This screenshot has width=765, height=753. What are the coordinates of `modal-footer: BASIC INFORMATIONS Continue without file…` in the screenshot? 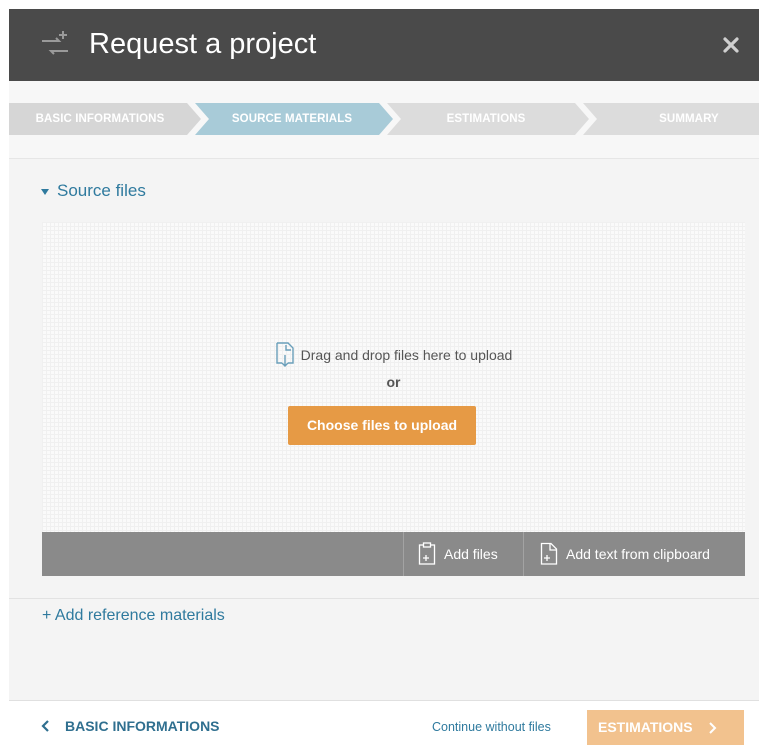 It's located at (384, 726).